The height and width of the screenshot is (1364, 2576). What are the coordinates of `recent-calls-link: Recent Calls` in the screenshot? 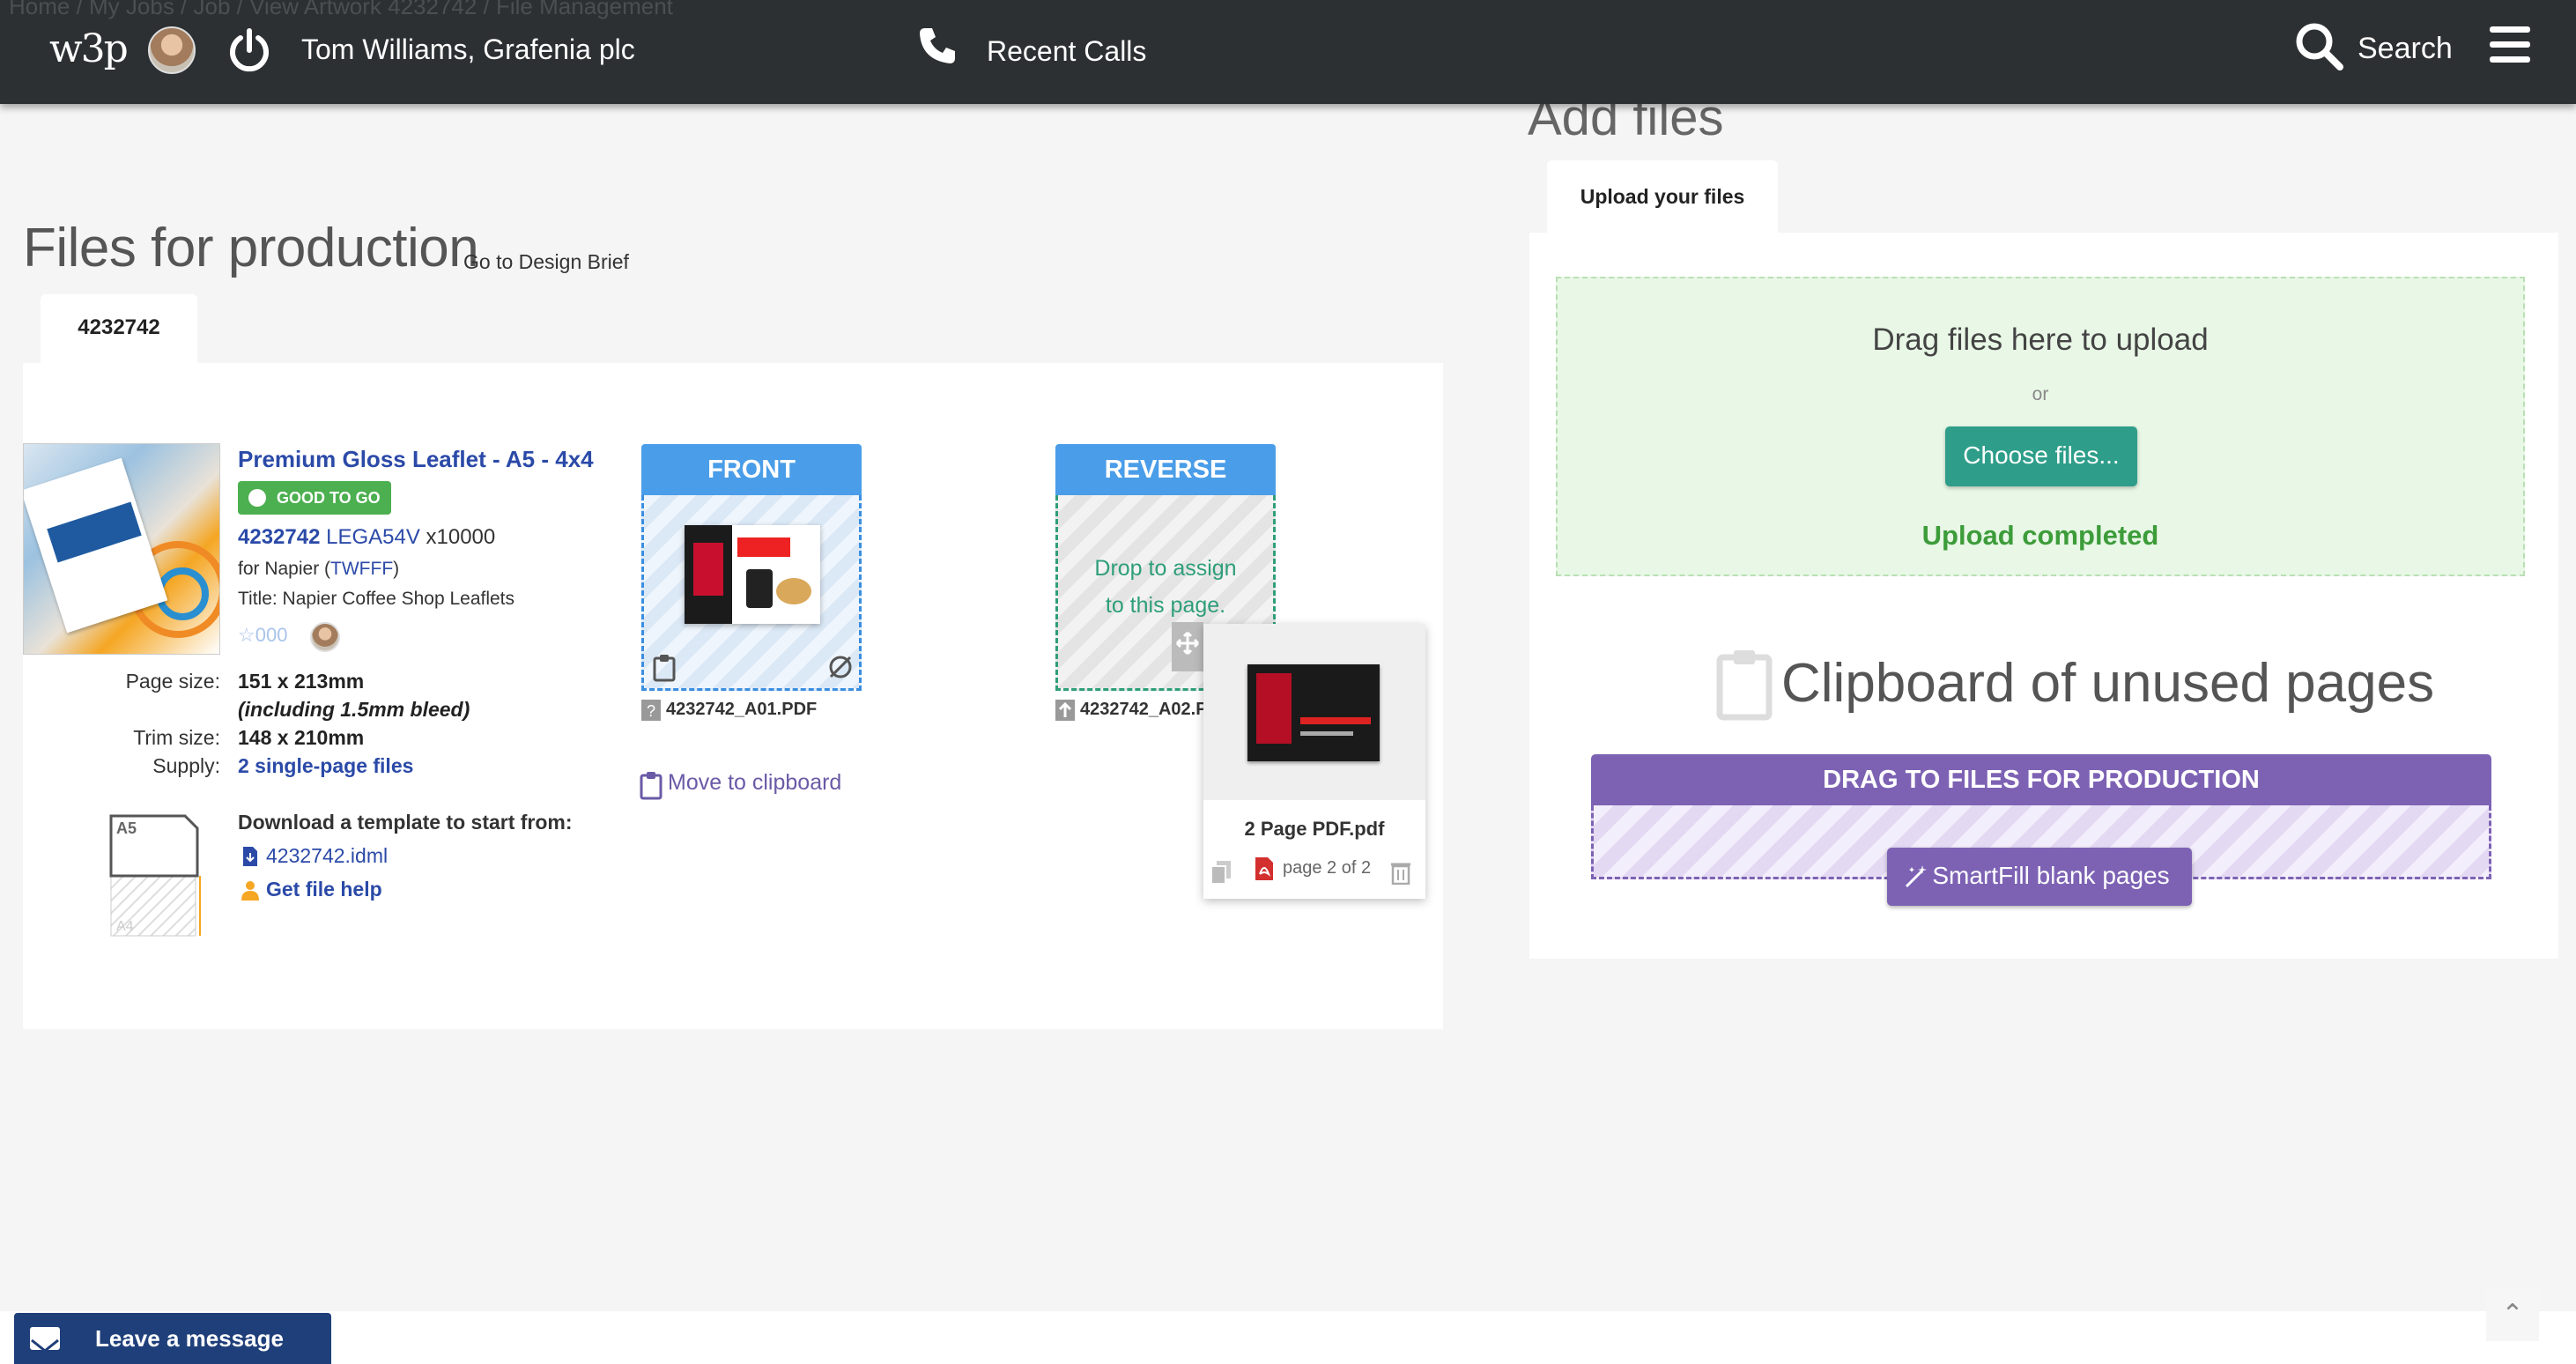 It's located at (1067, 52).